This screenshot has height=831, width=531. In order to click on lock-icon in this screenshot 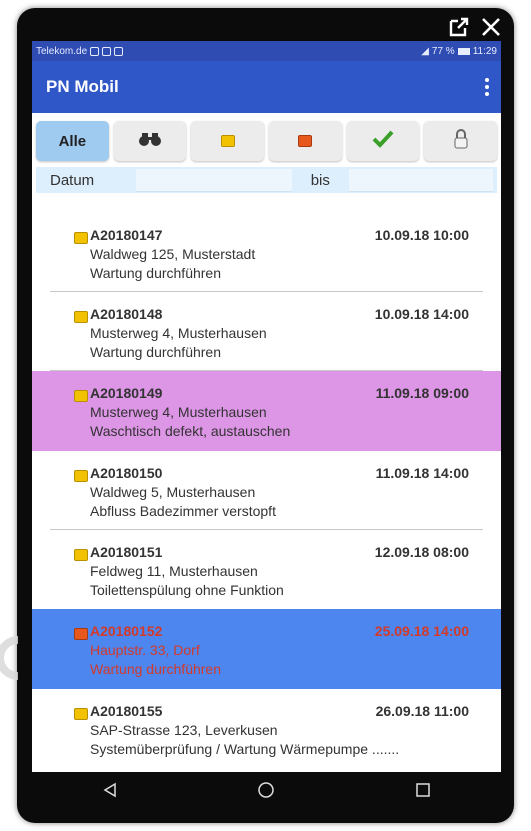, I will do `click(461, 141)`.